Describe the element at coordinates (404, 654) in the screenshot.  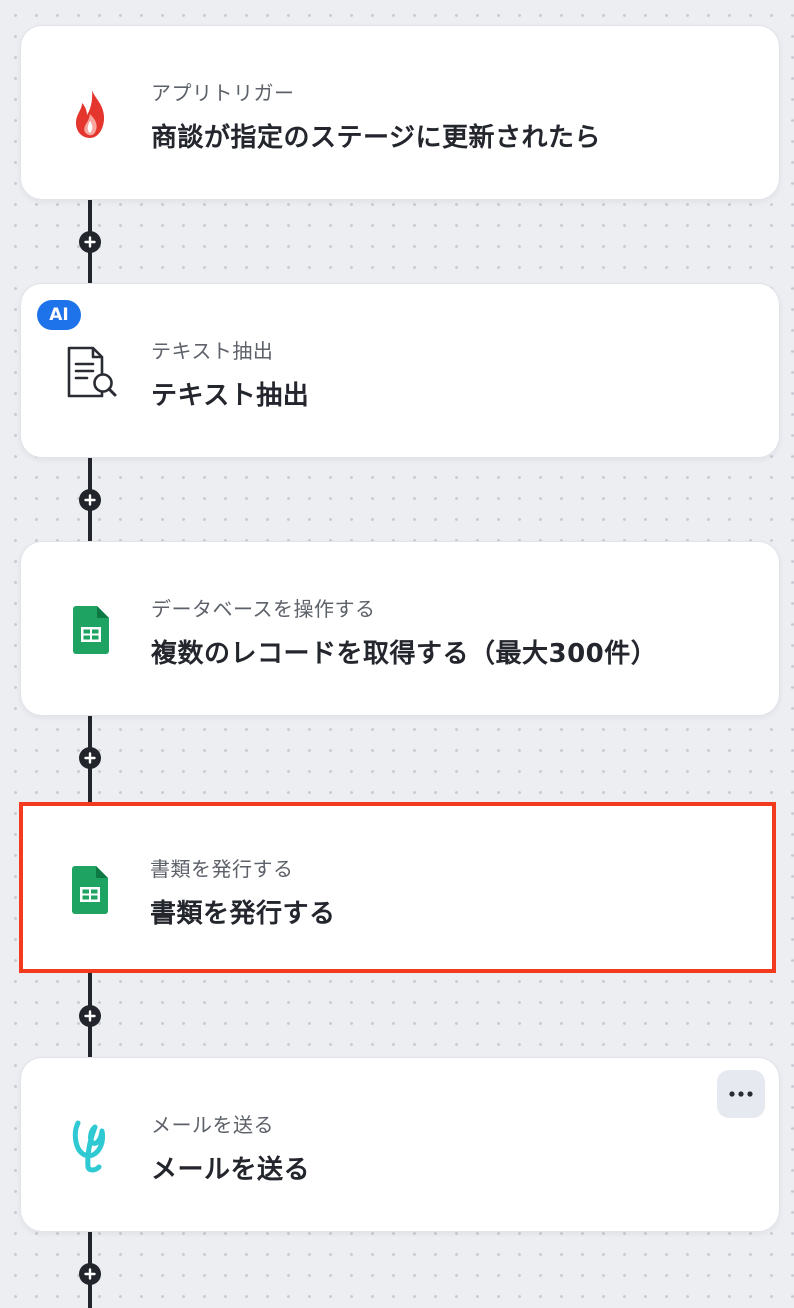
I see `step-title: 複数のレコードを取得する（最大300件）` at that location.